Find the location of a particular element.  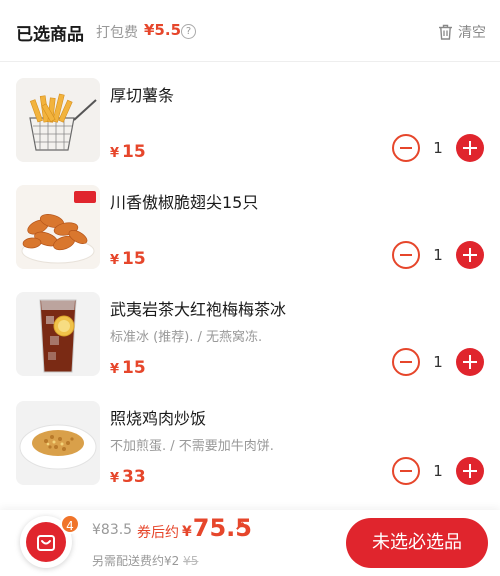

delivery-fee-note: 另需配送费约¥2 ¥5 is located at coordinates (145, 561).